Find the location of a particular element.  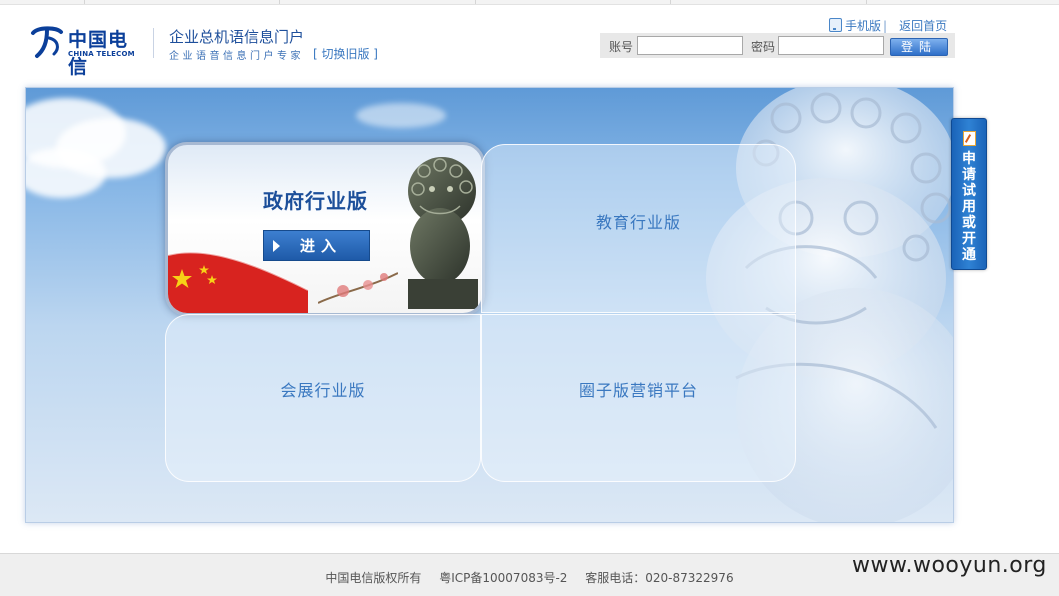

circle-marketing-panel: 圈子版营销平台 is located at coordinates (638, 398).